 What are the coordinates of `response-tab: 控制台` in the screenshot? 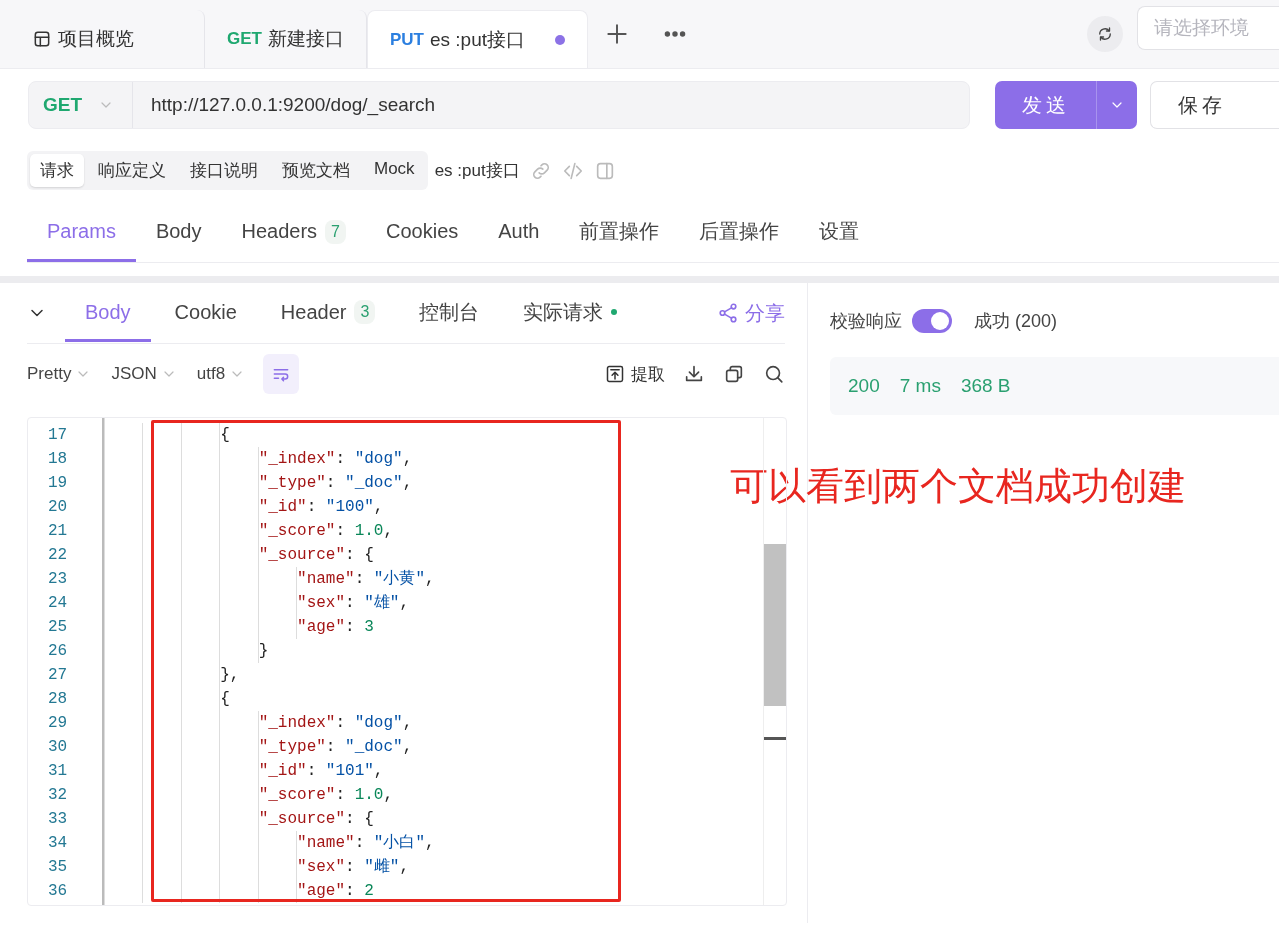 It's located at (449, 313).